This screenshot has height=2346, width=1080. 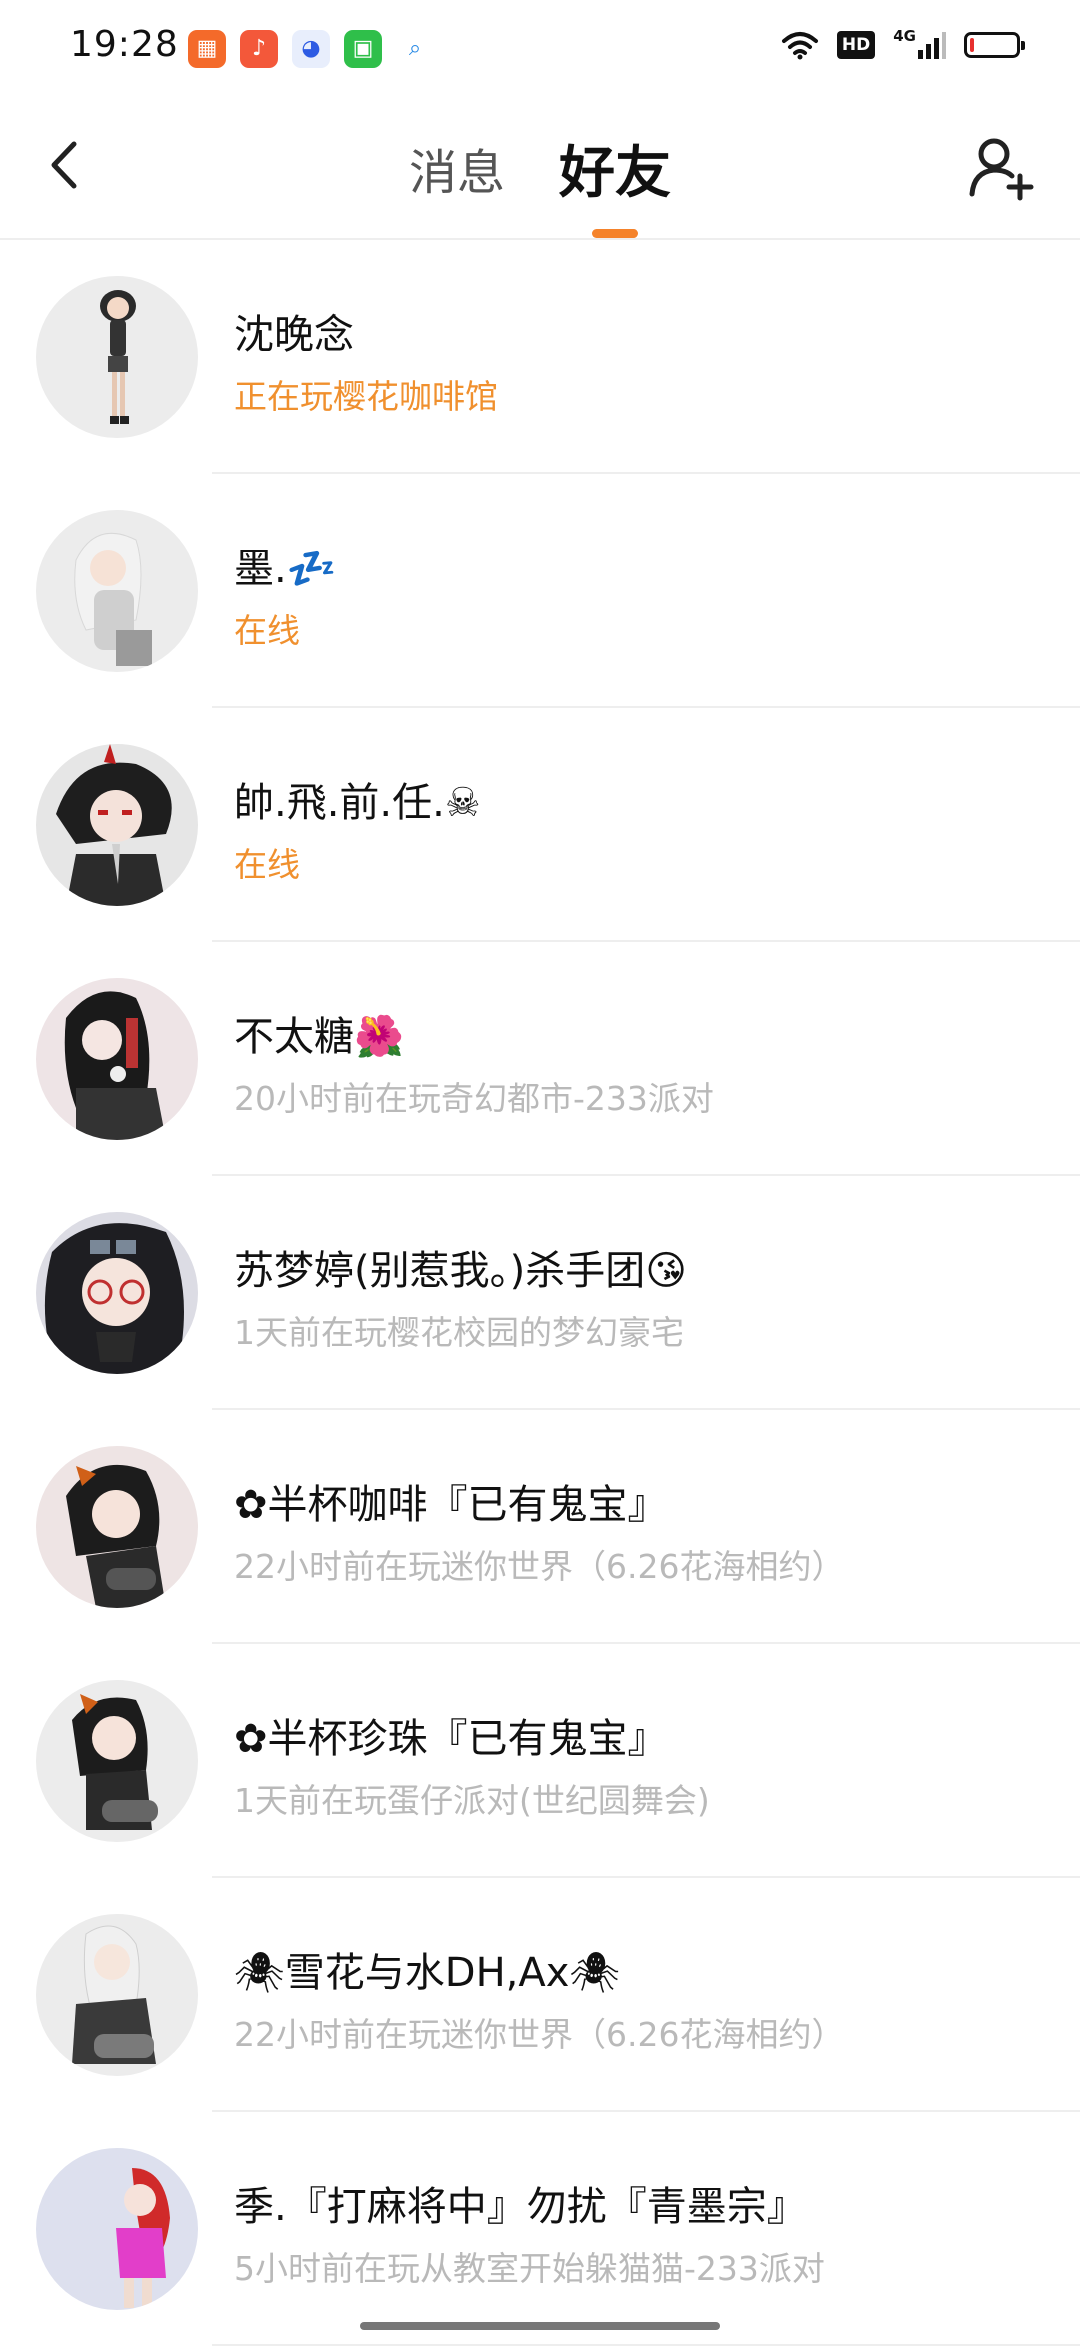 I want to click on friend-item: 沈晚念 正在玩樱花咖啡馆, so click(x=540, y=357).